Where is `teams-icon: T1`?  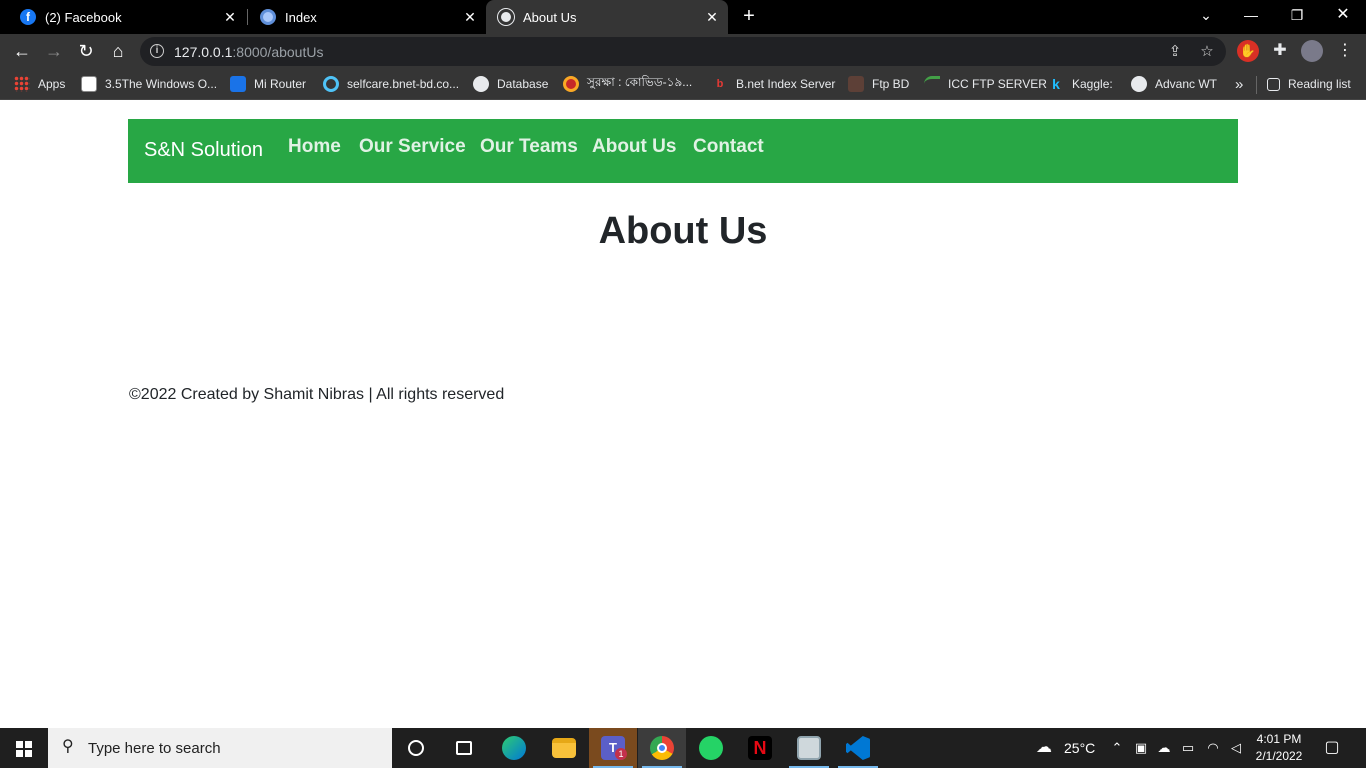
teams-icon: T1 is located at coordinates (613, 748).